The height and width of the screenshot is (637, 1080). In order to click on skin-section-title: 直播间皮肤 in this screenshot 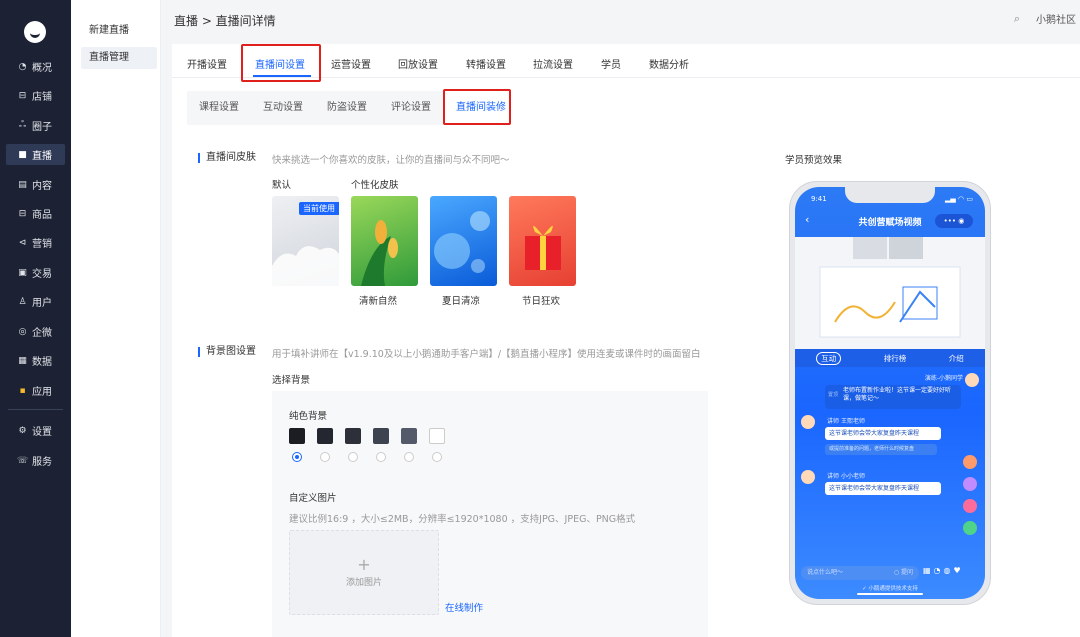, I will do `click(227, 158)`.